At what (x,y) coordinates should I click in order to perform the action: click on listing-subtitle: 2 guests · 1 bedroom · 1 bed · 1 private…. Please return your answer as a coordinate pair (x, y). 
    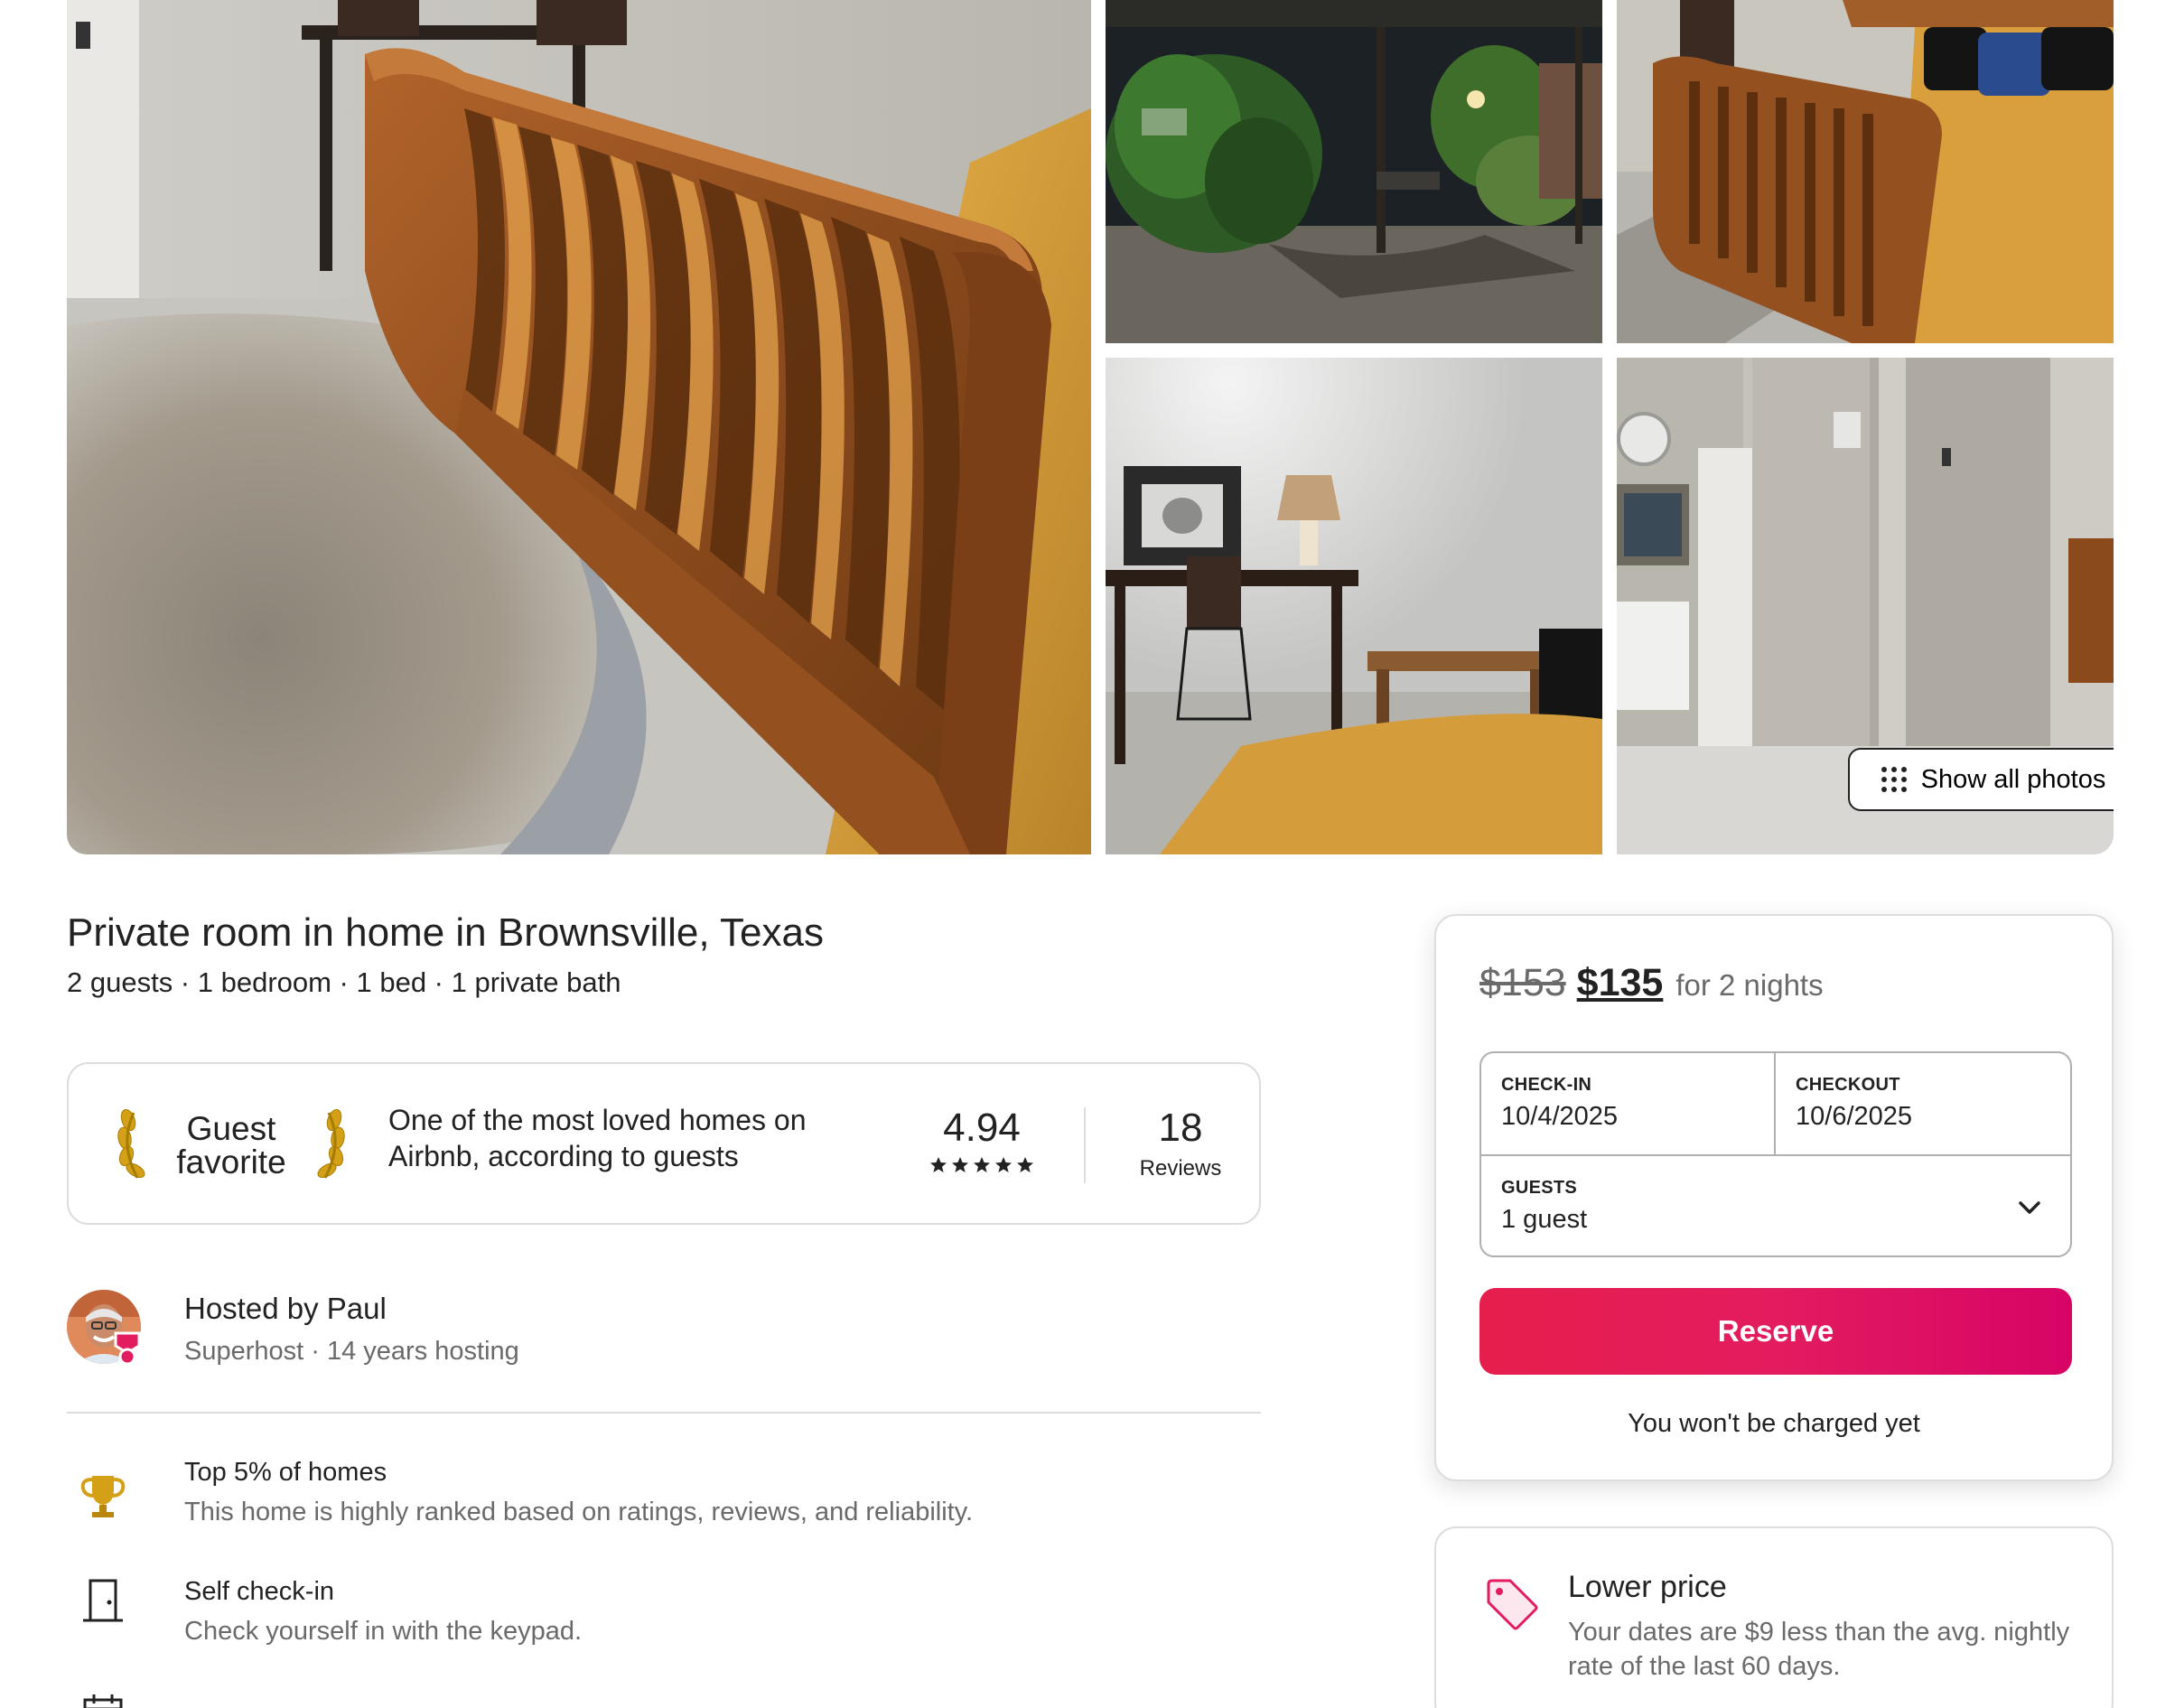
    Looking at the image, I should click on (344, 982).